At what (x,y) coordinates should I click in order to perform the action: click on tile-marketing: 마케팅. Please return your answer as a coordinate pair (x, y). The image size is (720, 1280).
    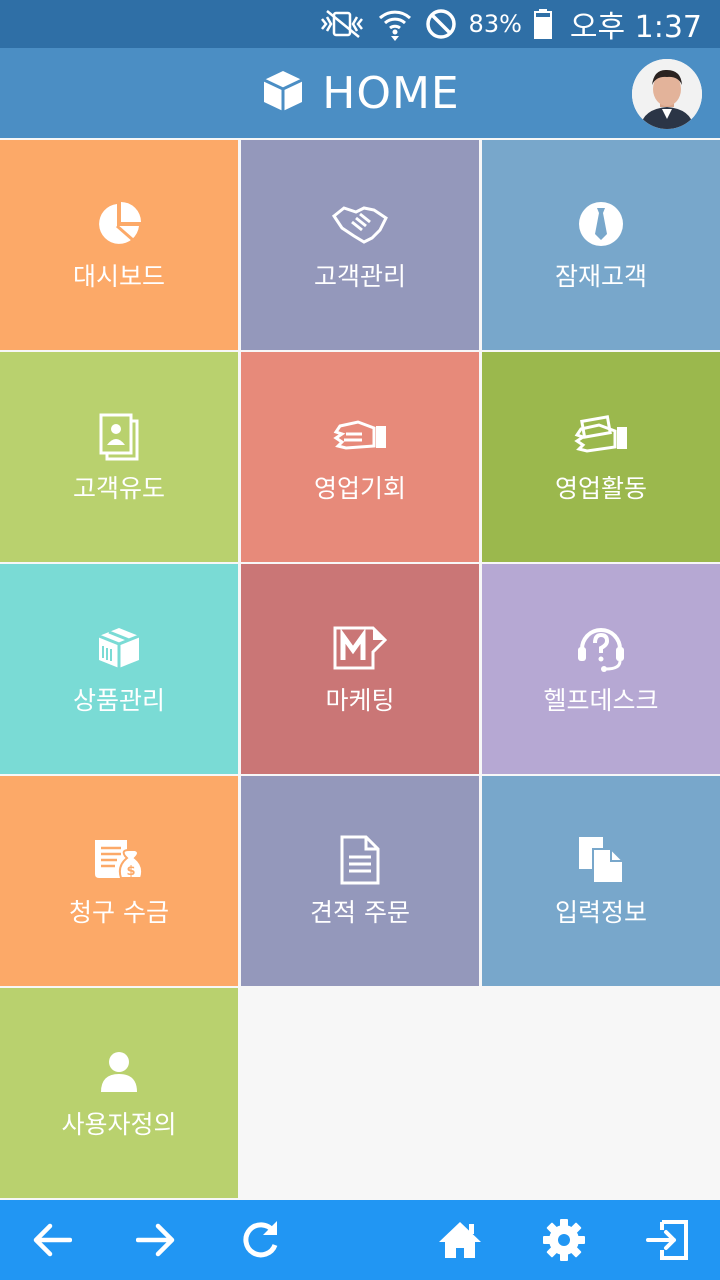
    Looking at the image, I should click on (360, 669).